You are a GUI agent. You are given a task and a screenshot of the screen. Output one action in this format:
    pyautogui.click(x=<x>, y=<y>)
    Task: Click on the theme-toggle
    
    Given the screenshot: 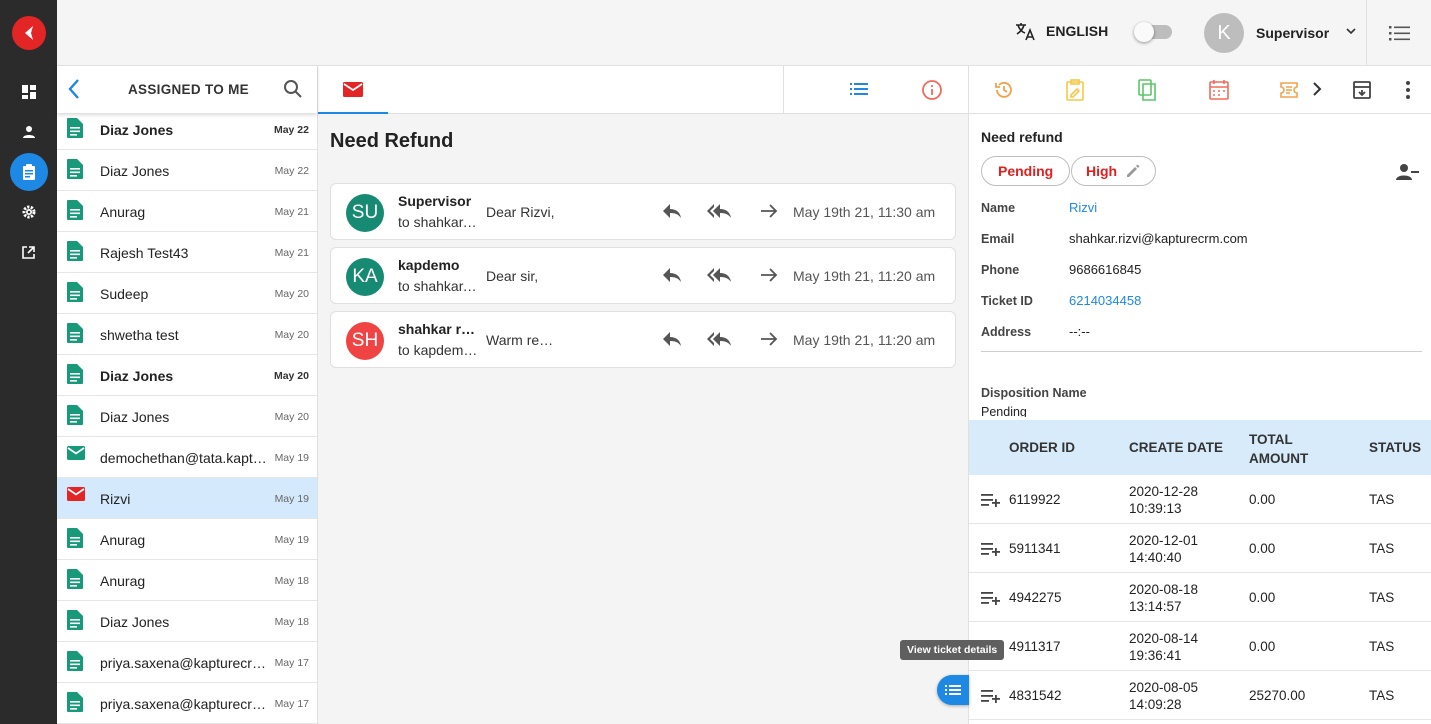 What is the action you would take?
    pyautogui.click(x=1153, y=32)
    